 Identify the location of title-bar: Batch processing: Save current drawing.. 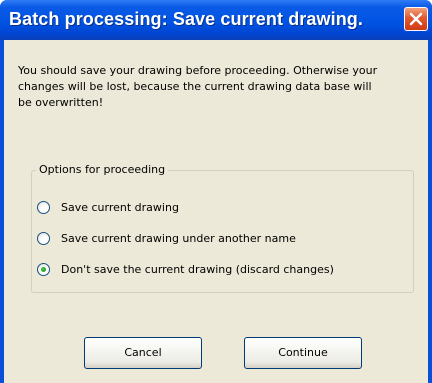
(216, 20).